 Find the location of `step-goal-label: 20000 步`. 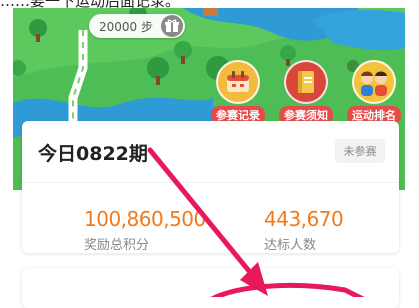

step-goal-label: 20000 步 is located at coordinates (126, 26).